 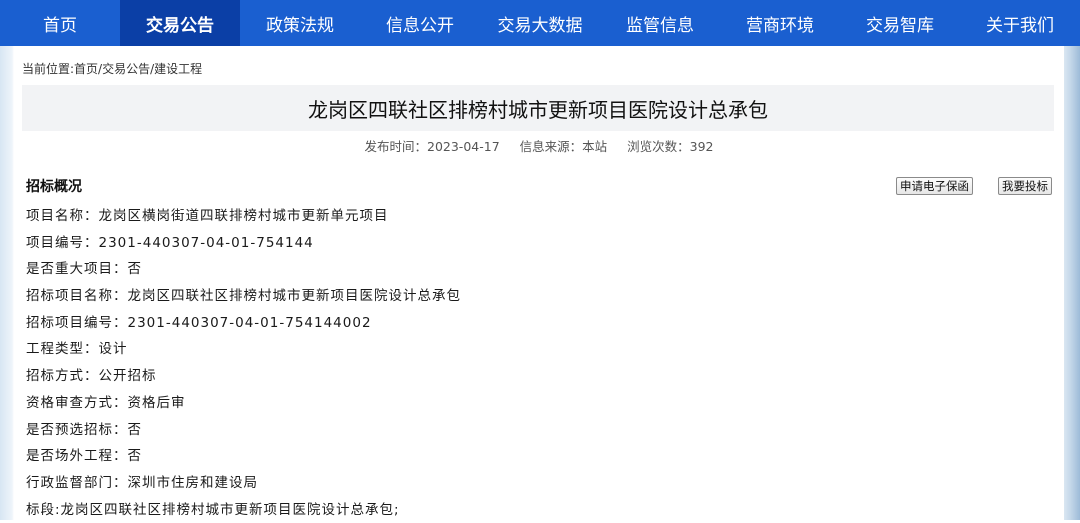 I want to click on page-title: 龙岗区四联社区排榜村城市更新项目医院设计总承包, so click(x=538, y=109).